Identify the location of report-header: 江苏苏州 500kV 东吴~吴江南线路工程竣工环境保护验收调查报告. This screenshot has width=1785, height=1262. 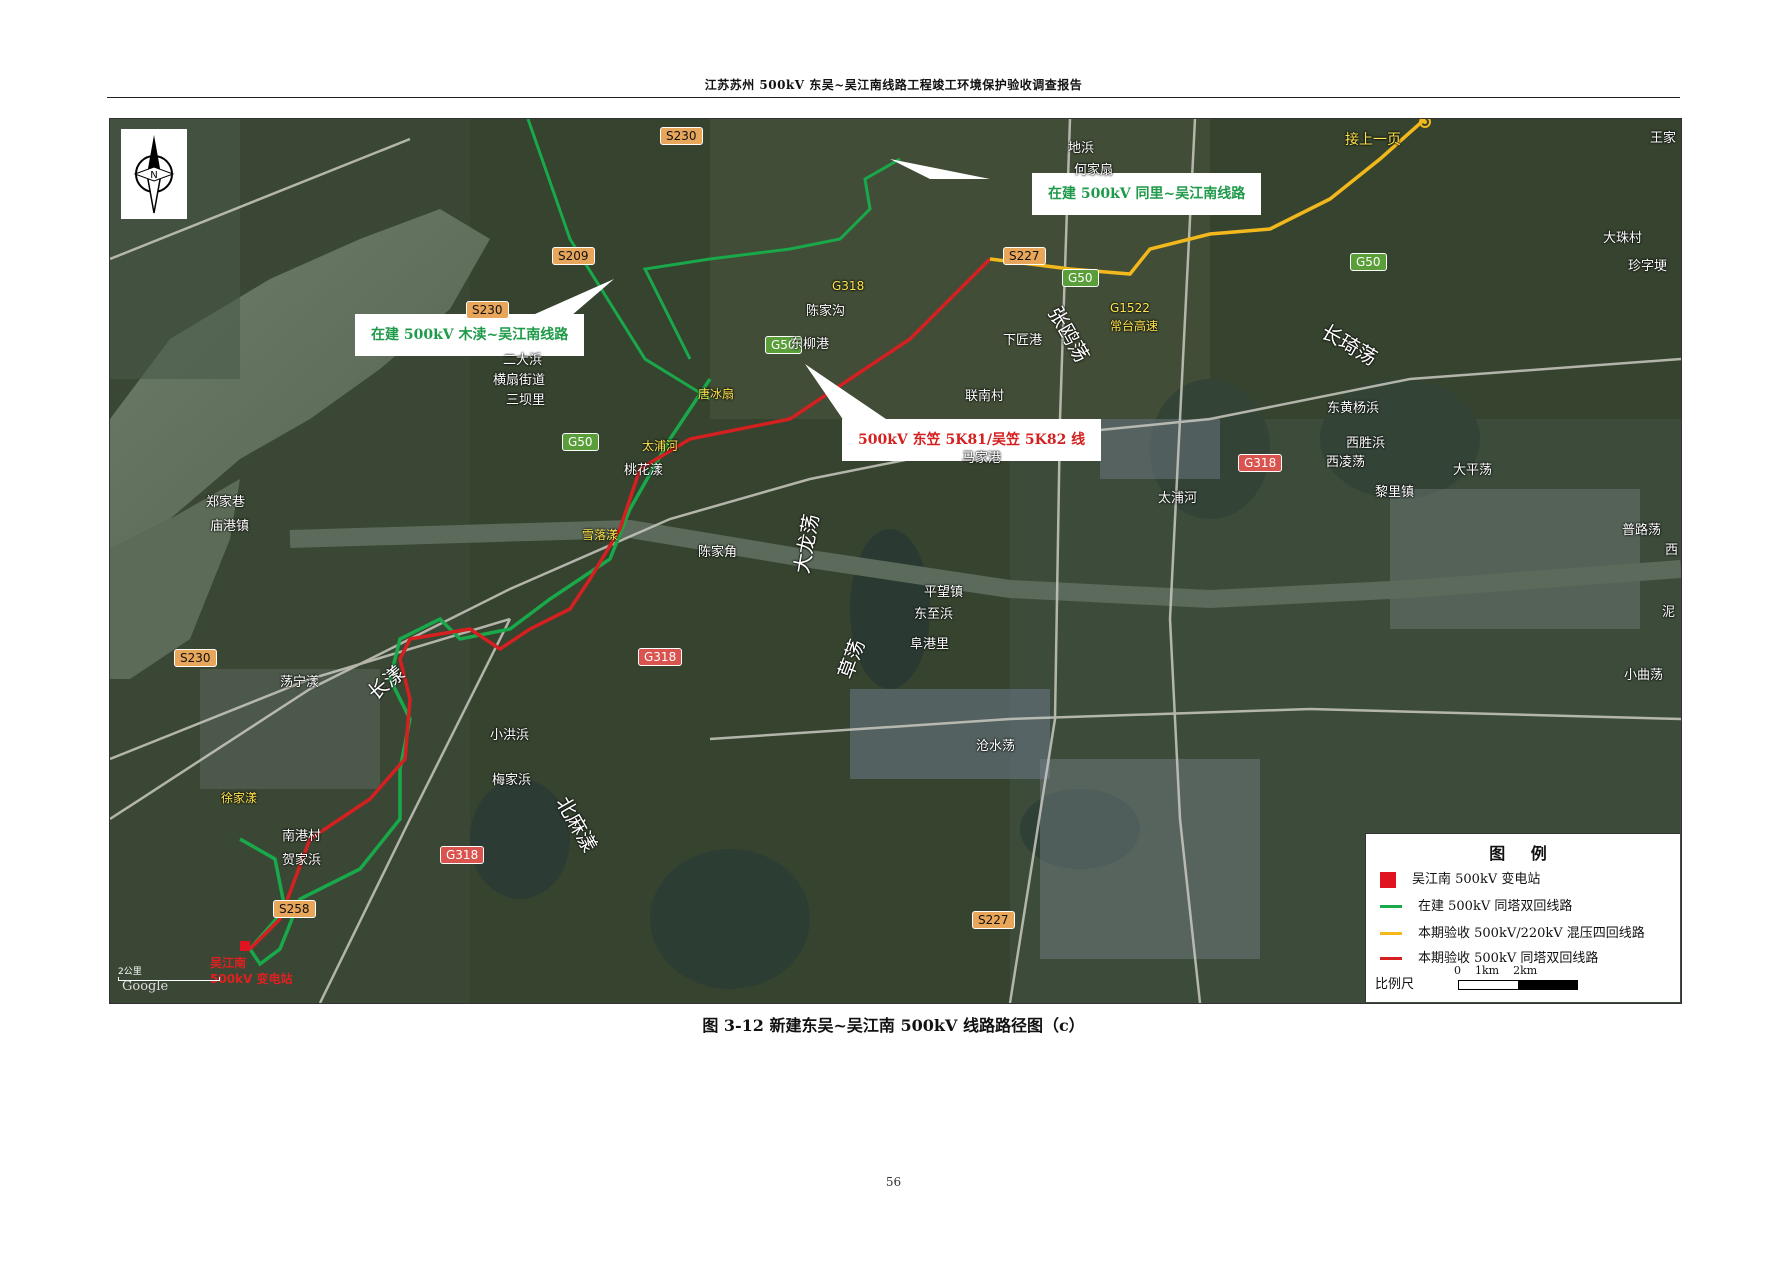
(893, 85).